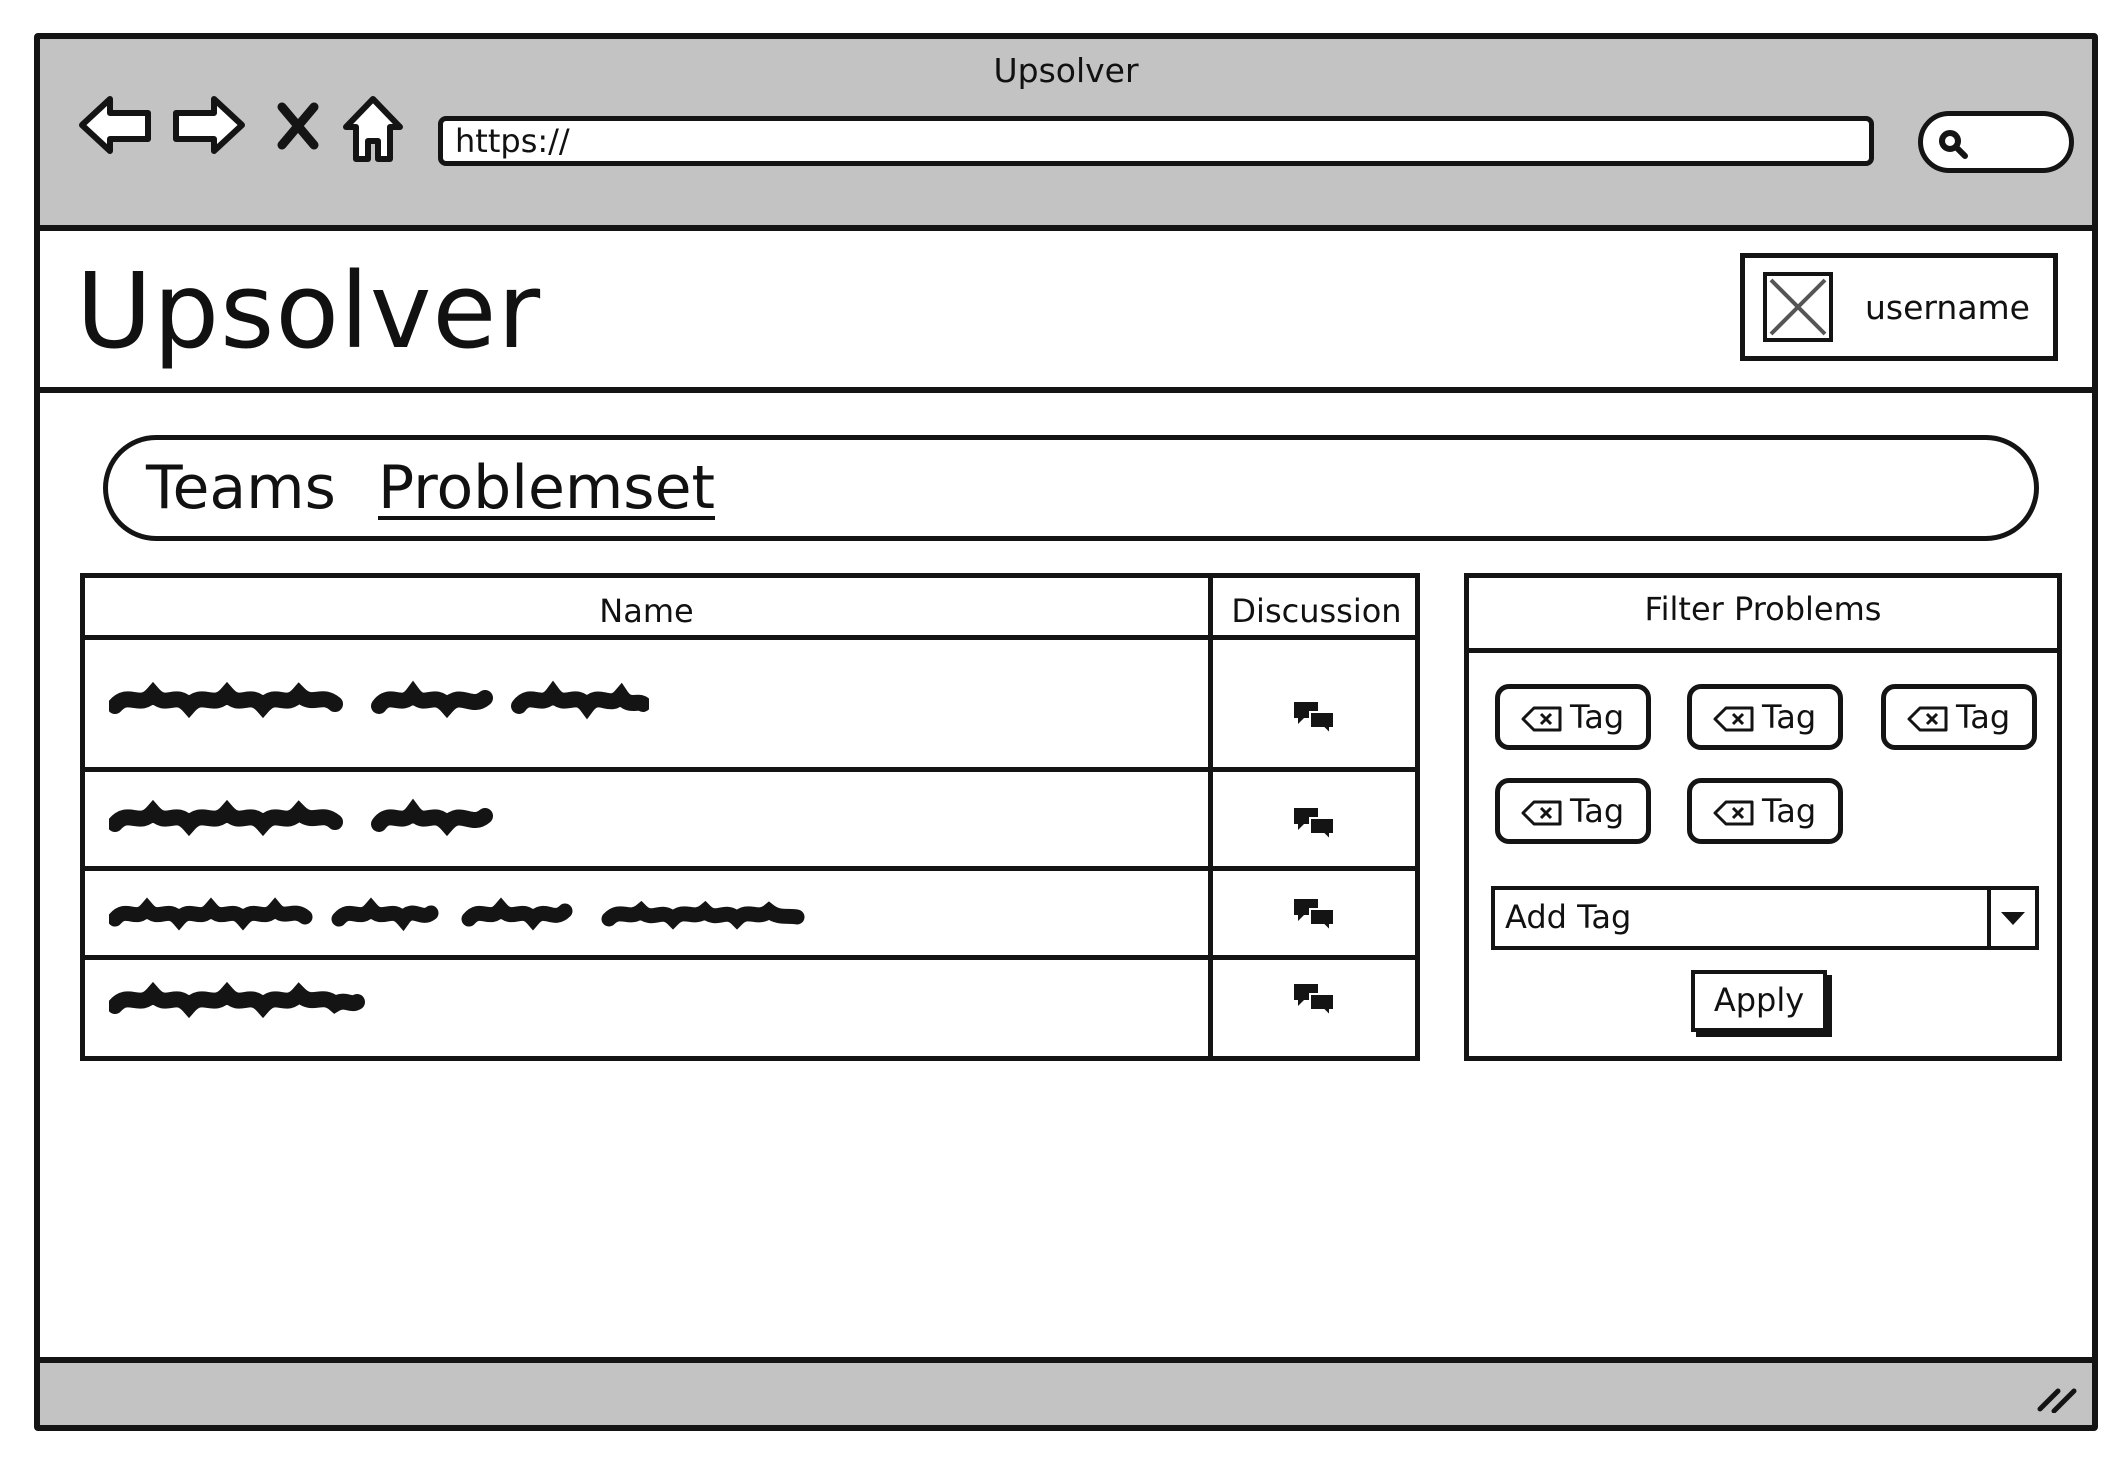  Describe the element at coordinates (1759, 1001) in the screenshot. I see `apply-button: Apply` at that location.